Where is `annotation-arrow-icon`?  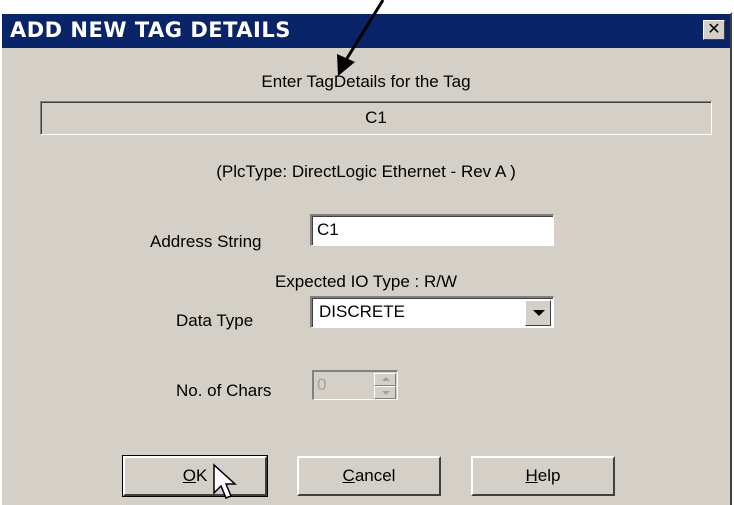 annotation-arrow-icon is located at coordinates (361, 38).